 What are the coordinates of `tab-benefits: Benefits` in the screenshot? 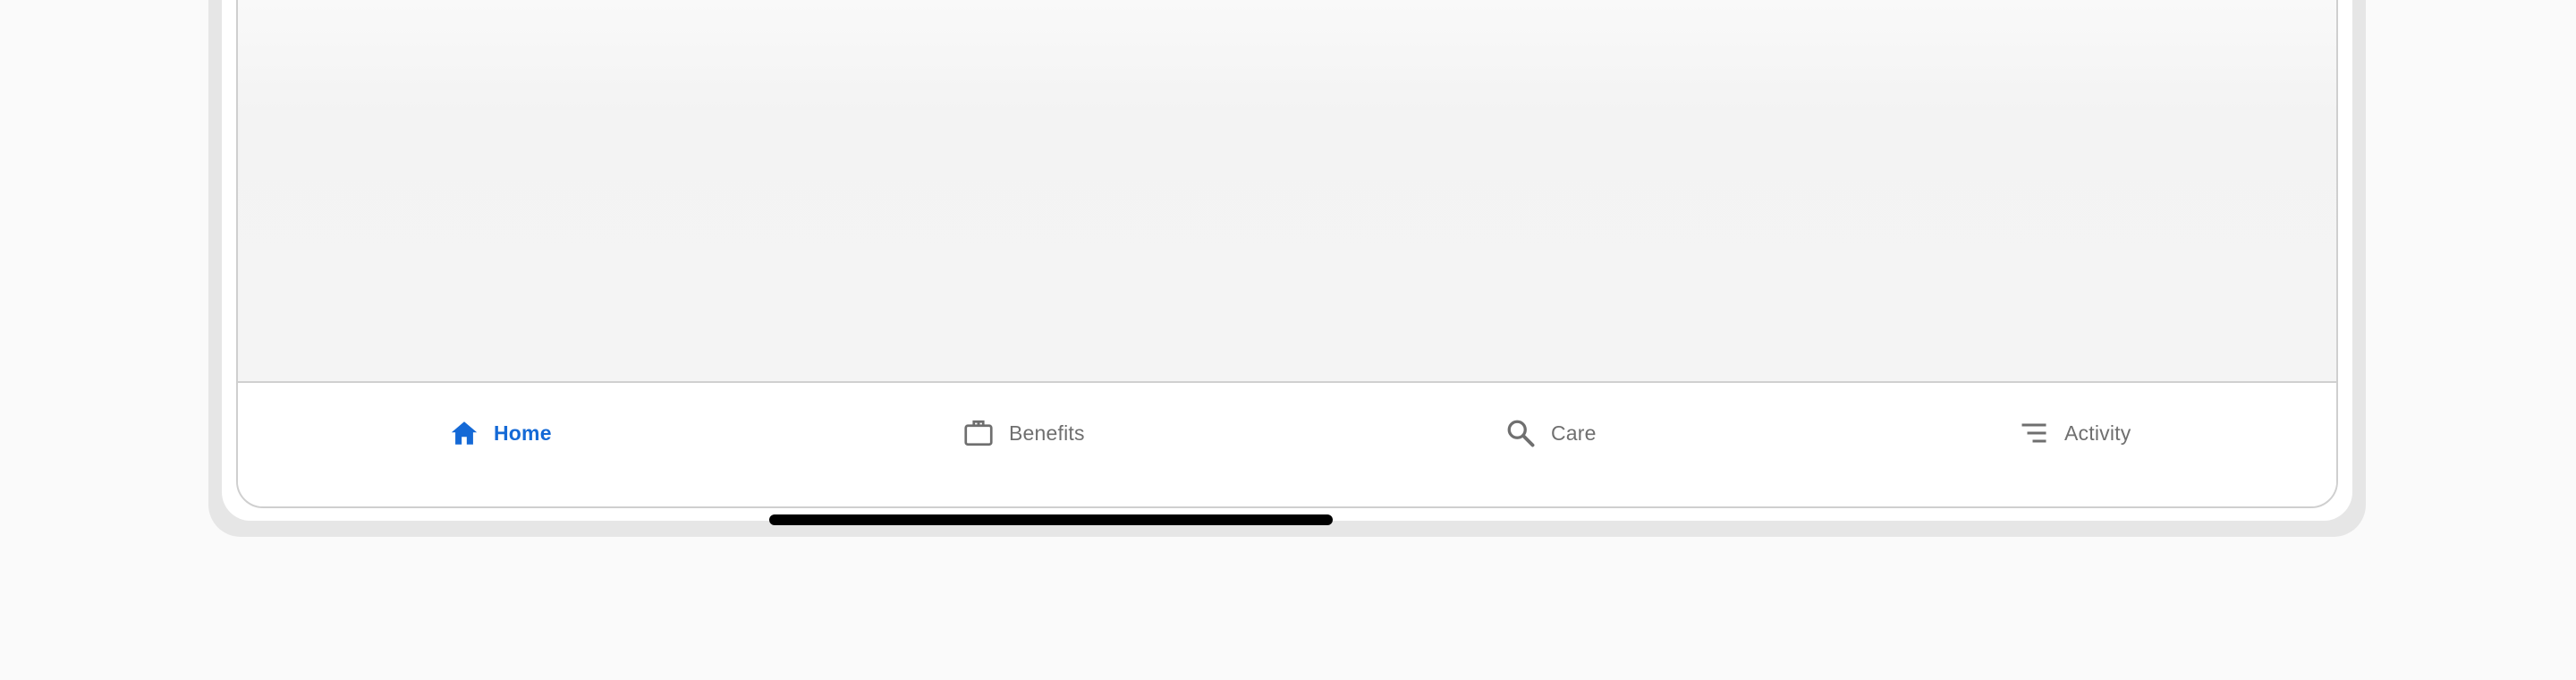 It's located at (1023, 433).